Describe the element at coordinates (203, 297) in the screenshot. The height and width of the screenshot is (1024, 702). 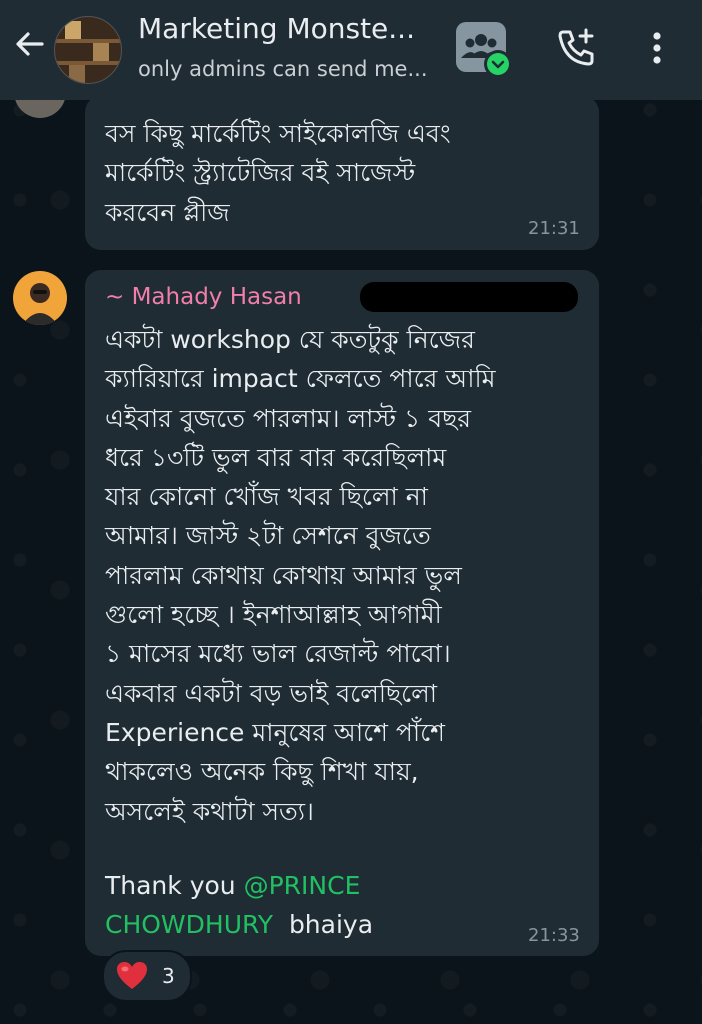
I see `sender-name: ~ Mahady Hasan` at that location.